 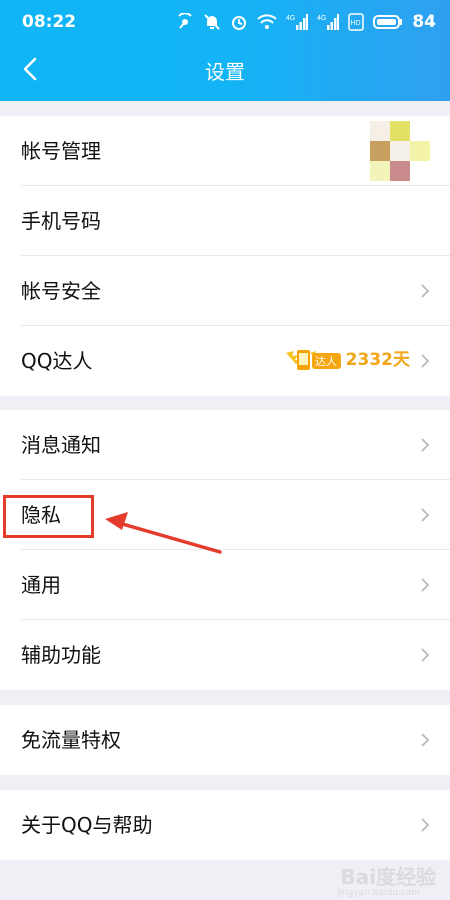 I want to click on hd-icon: HD, so click(x=356, y=22).